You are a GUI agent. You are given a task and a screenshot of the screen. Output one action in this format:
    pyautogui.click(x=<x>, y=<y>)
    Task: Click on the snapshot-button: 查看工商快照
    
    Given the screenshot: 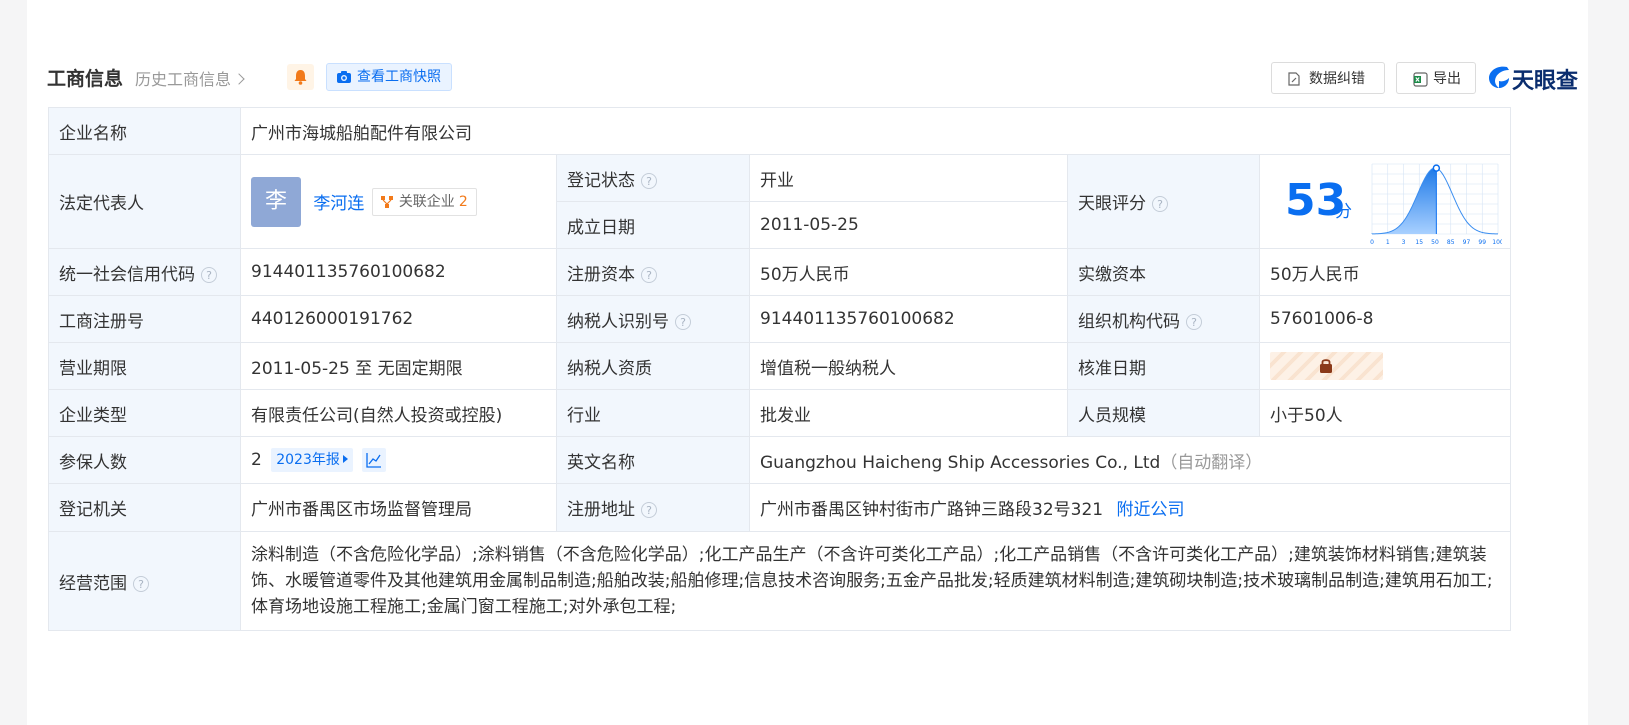 What is the action you would take?
    pyautogui.click(x=389, y=77)
    